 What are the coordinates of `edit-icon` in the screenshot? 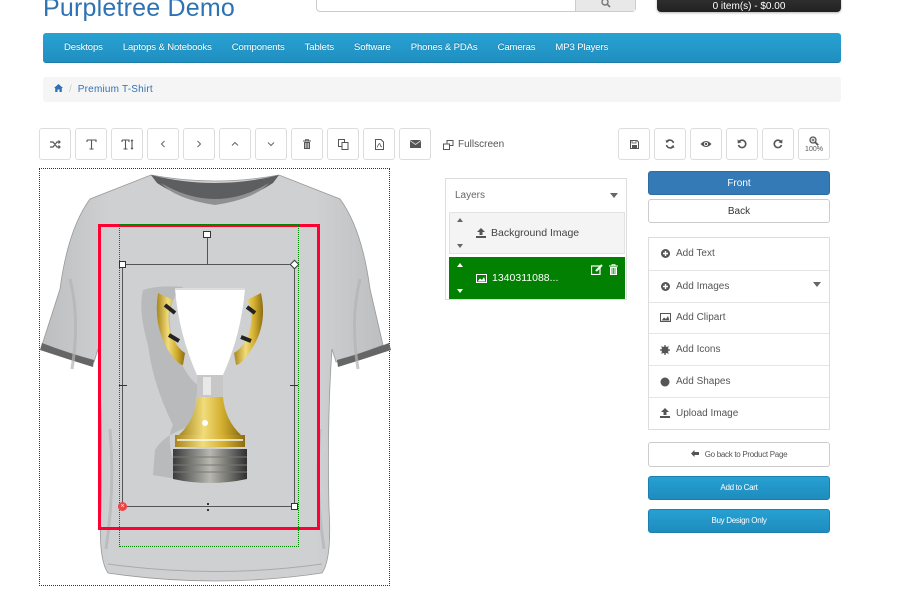 It's located at (597, 269).